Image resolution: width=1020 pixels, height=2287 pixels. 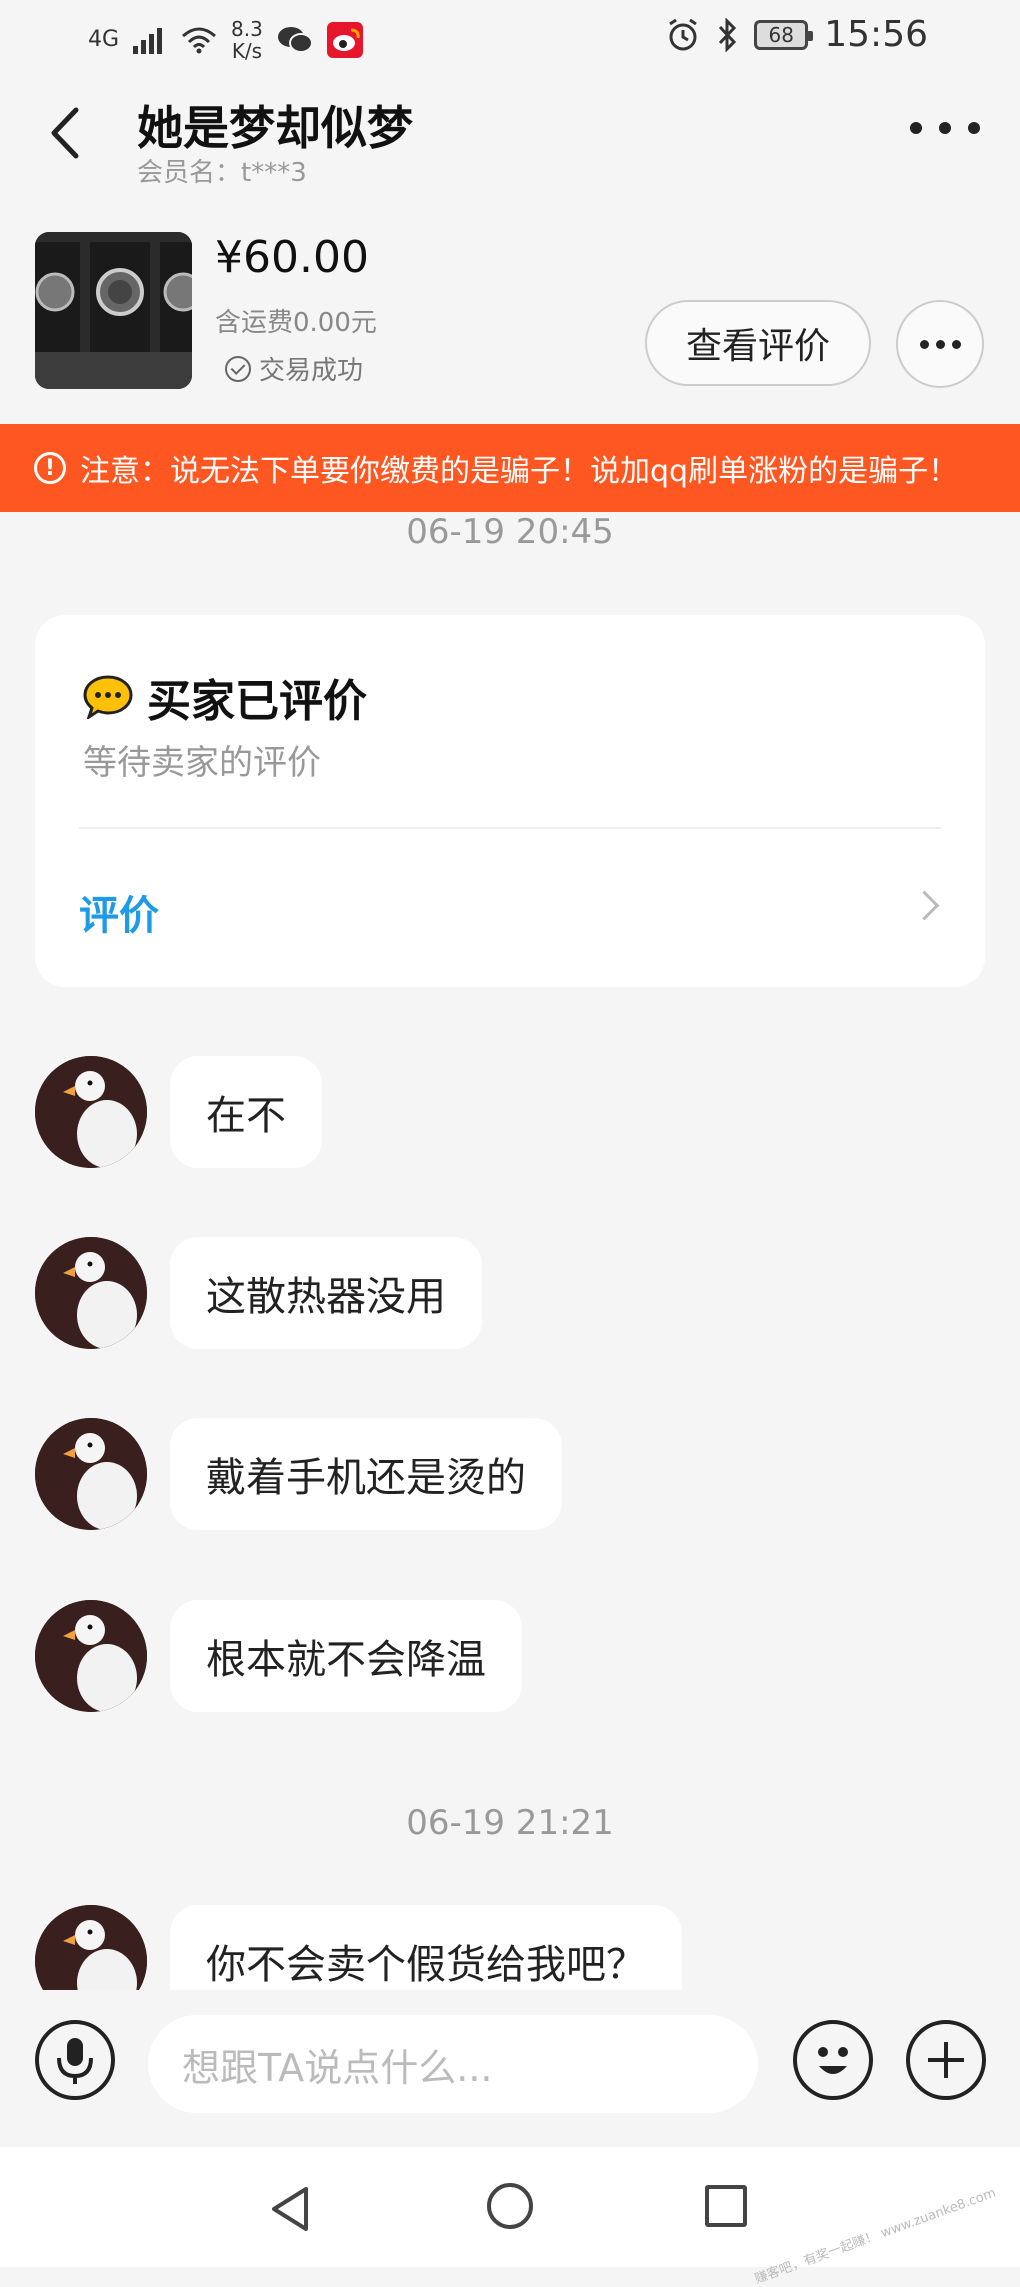 What do you see at coordinates (519, 471) in the screenshot?
I see `warning-text: 注意：说无法下单要你缴费的是骗子！说加qq刷单涨粉的是骗子！` at bounding box center [519, 471].